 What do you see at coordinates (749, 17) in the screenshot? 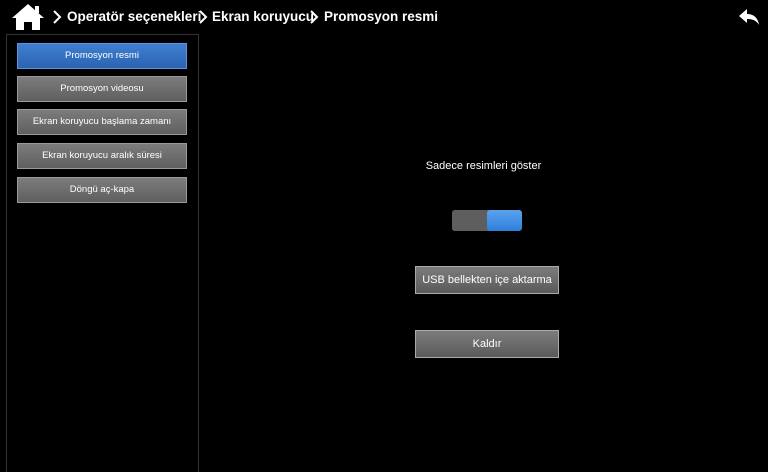
I see `back-arrow-icon` at bounding box center [749, 17].